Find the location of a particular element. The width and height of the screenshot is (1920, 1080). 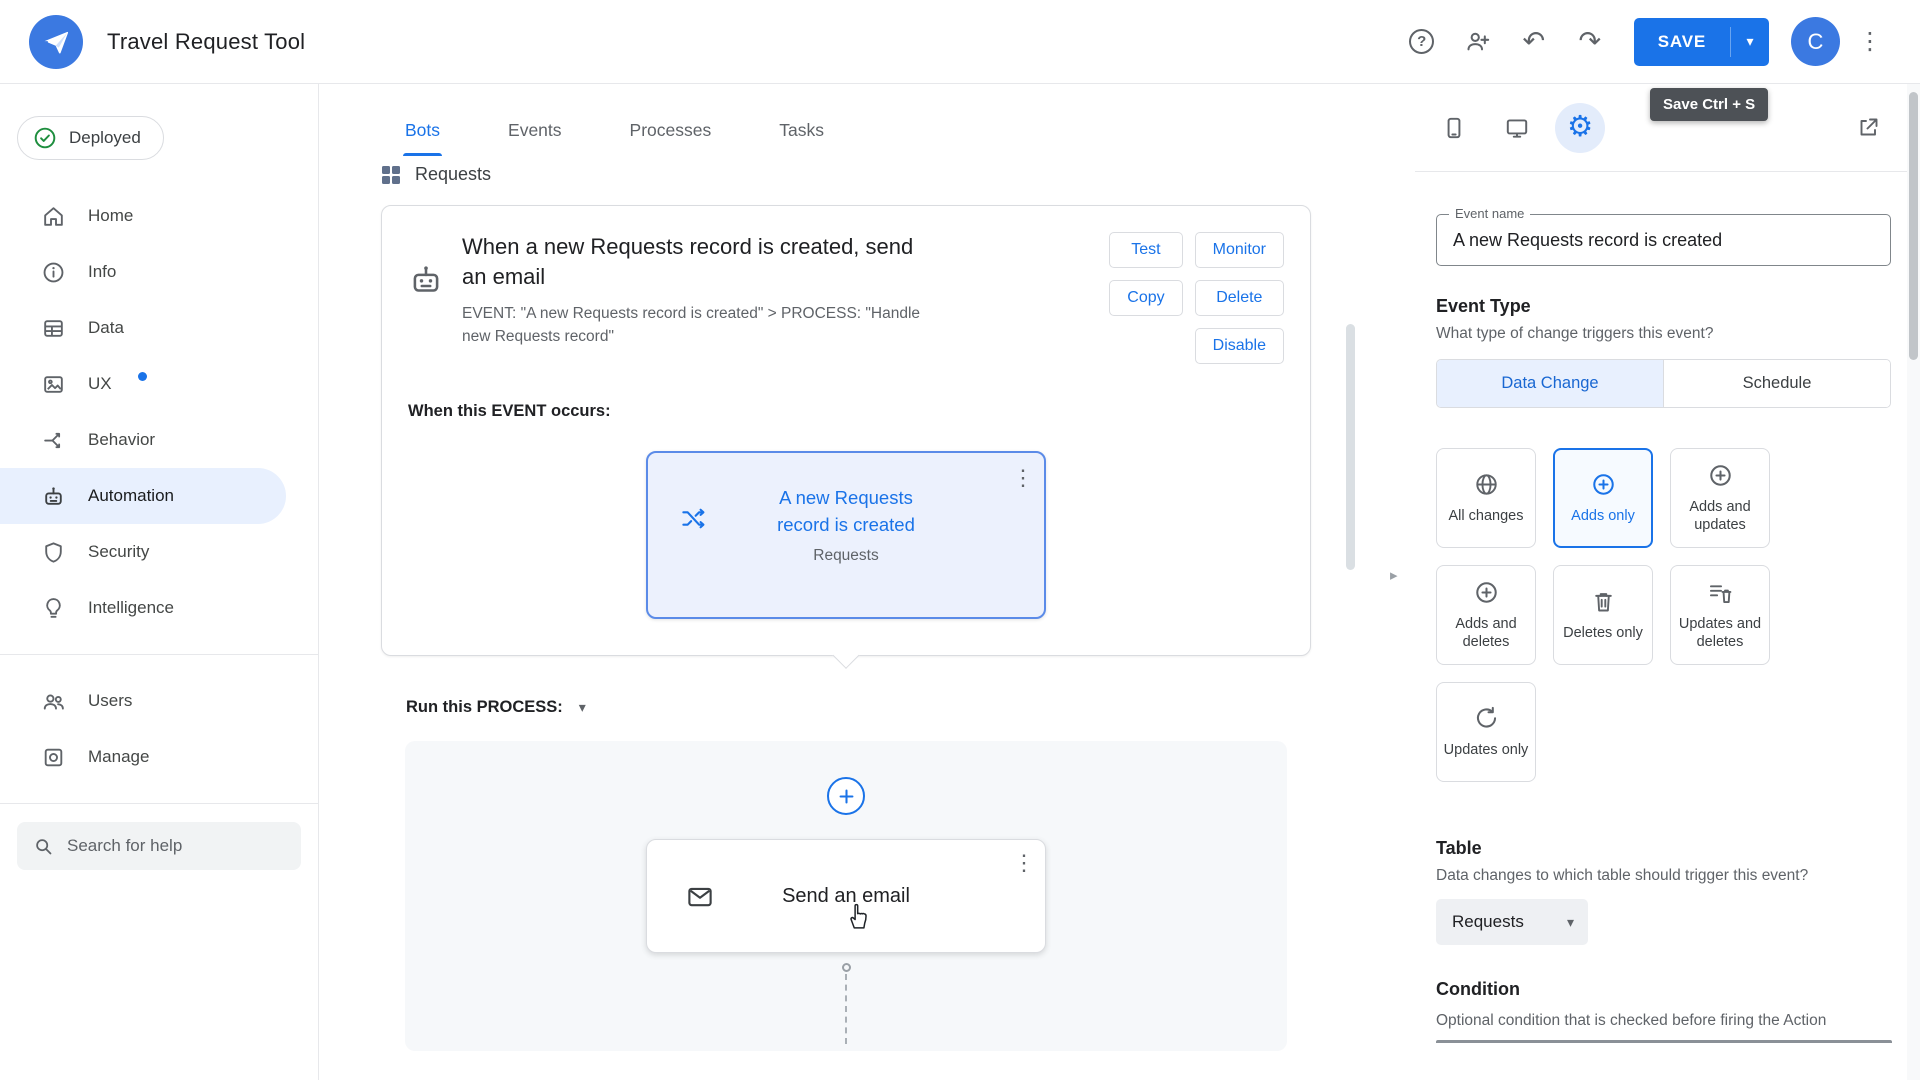

sidebar-item-intelligence: Intelligence is located at coordinates (159, 608).